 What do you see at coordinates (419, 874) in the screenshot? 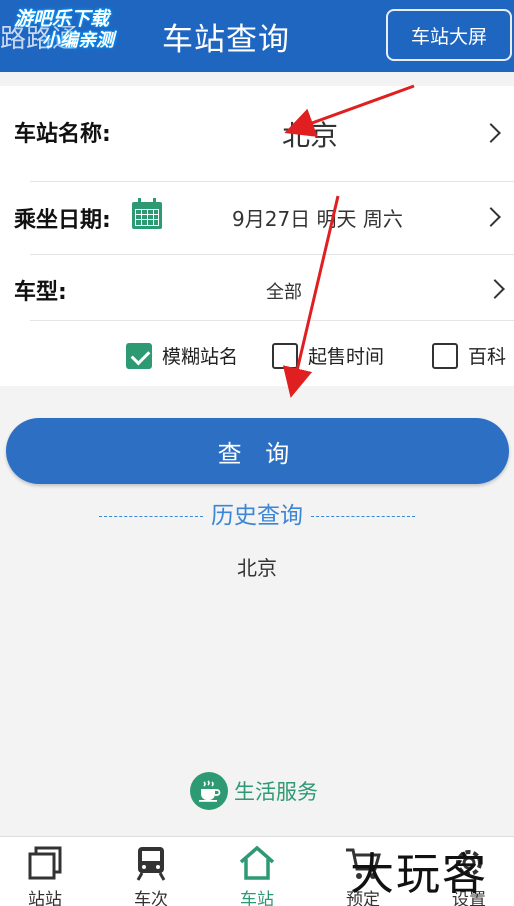
I see `brand-watermark: 大玩客` at bounding box center [419, 874].